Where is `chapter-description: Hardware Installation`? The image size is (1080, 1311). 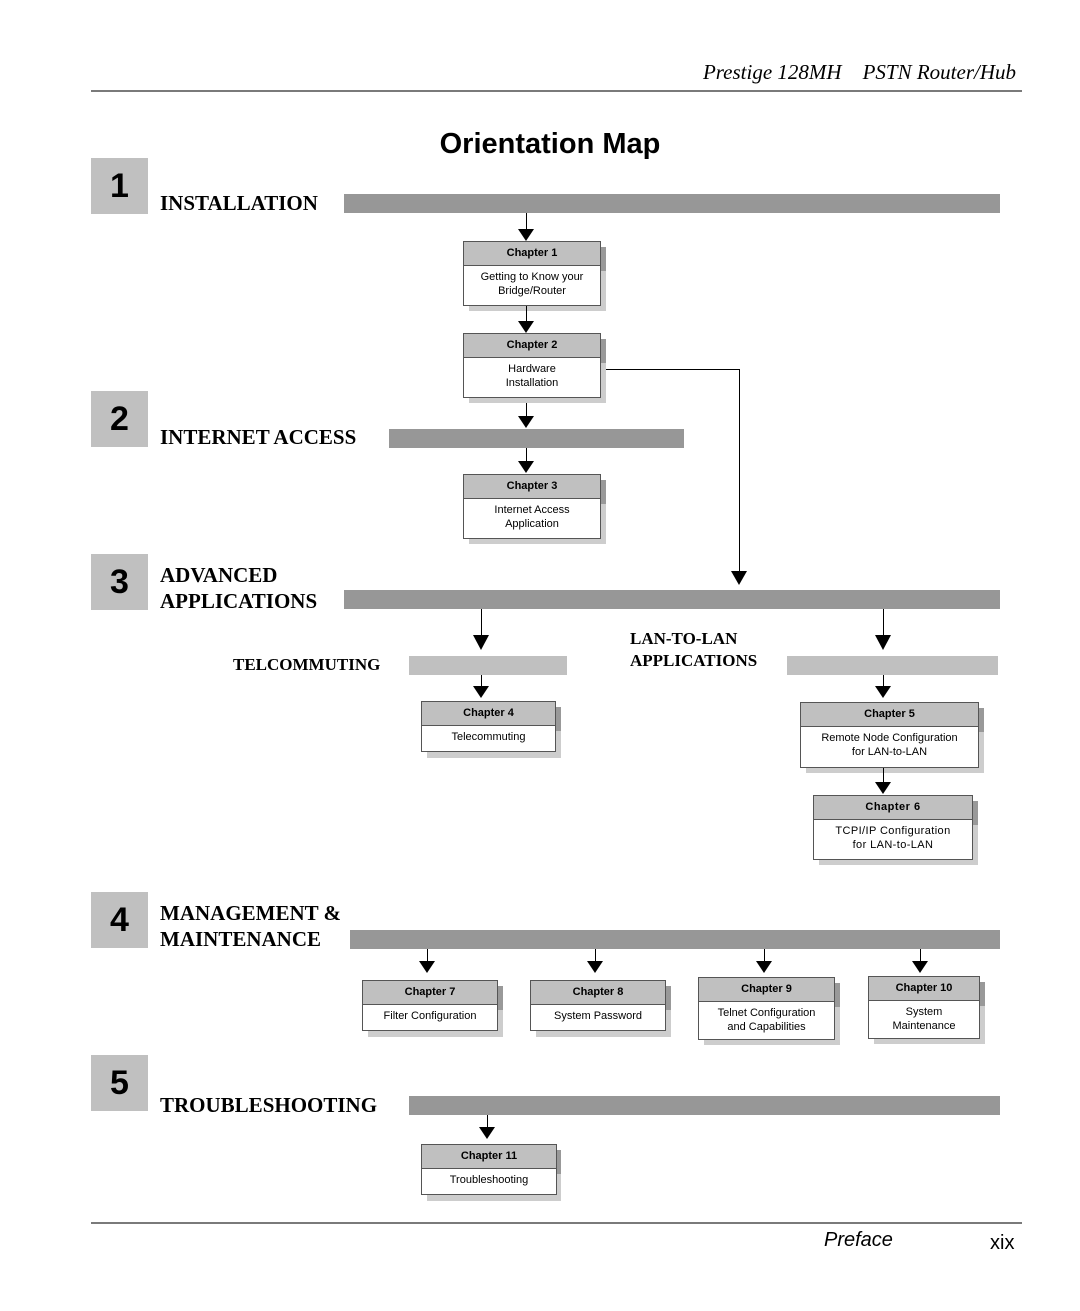 chapter-description: Hardware Installation is located at coordinates (532, 376).